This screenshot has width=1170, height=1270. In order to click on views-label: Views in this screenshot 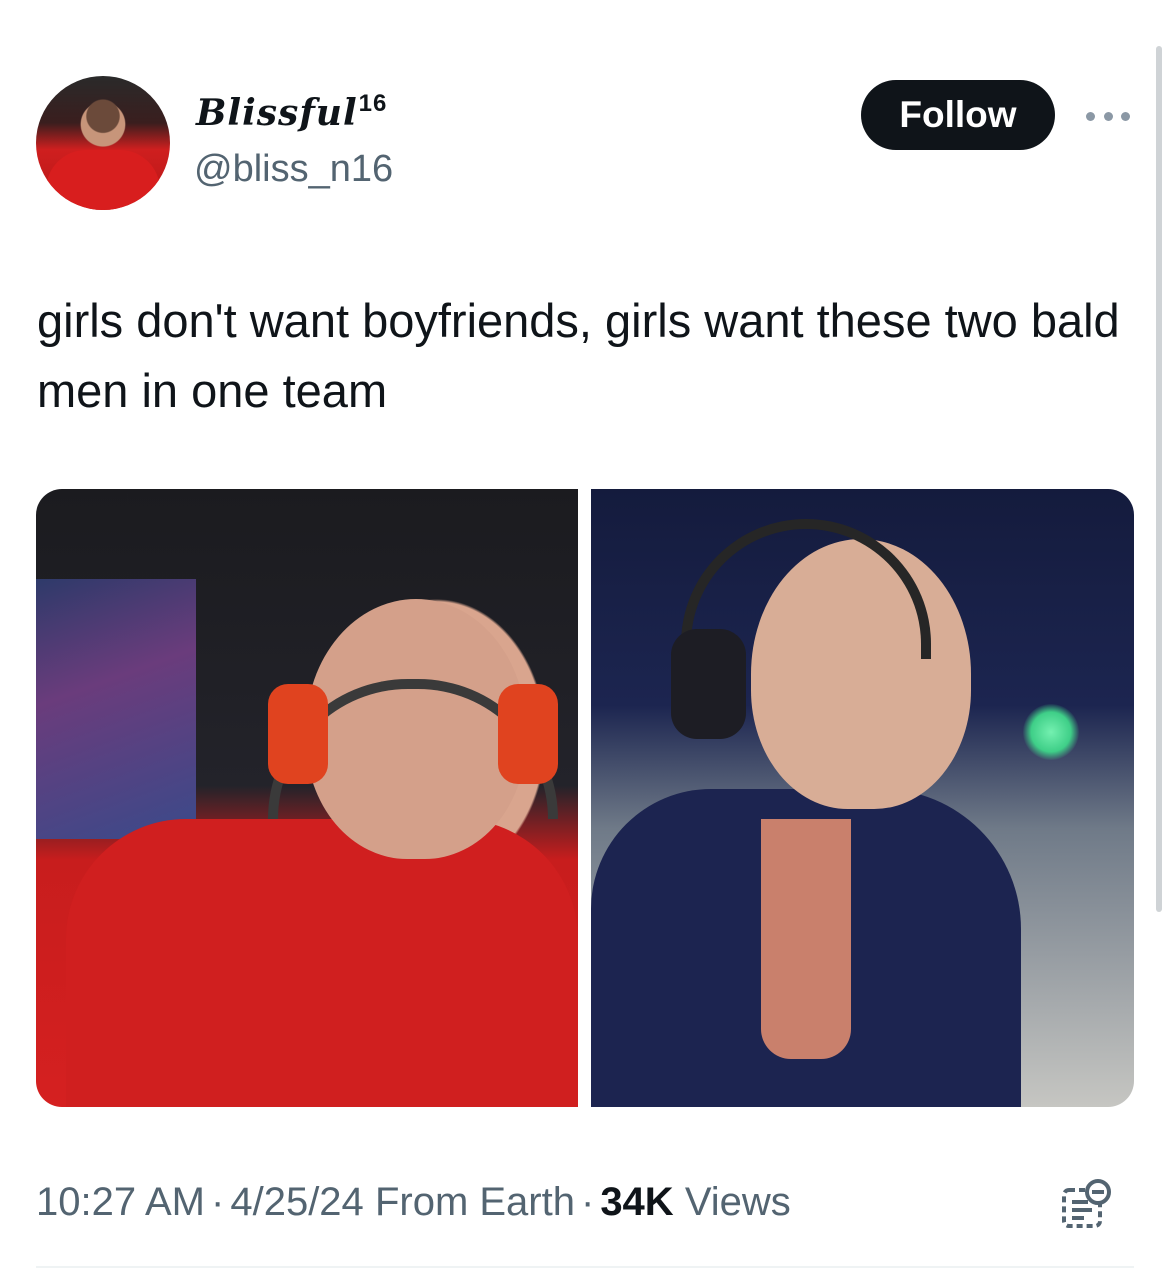, I will do `click(737, 1202)`.